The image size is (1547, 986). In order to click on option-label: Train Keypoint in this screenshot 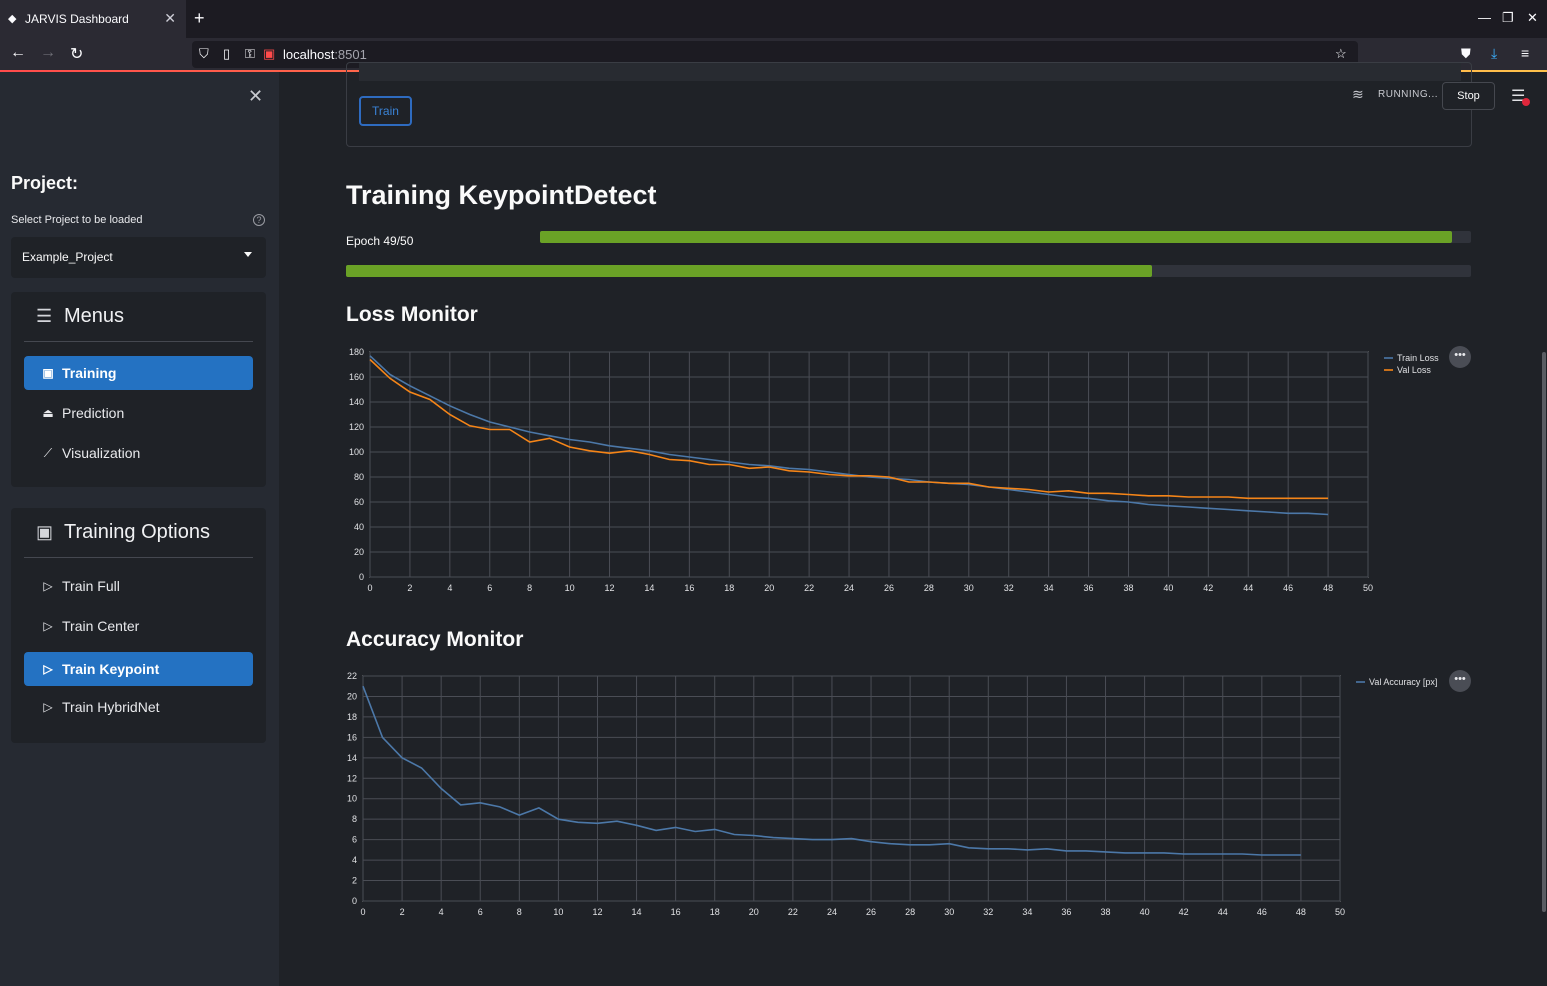, I will do `click(111, 669)`.